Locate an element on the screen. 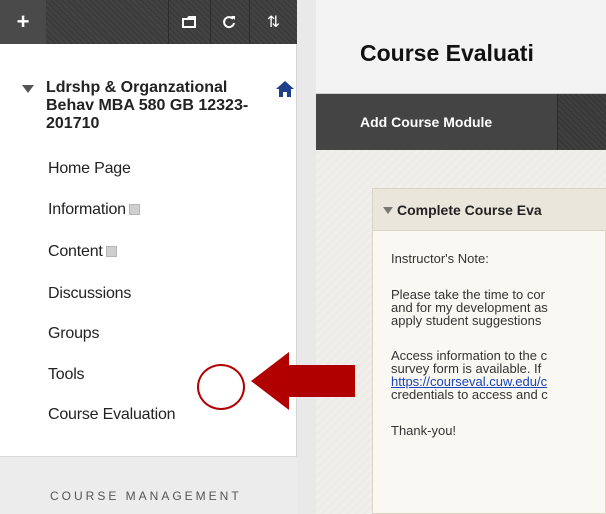  sidebar-item-tools: Tools is located at coordinates (66, 375).